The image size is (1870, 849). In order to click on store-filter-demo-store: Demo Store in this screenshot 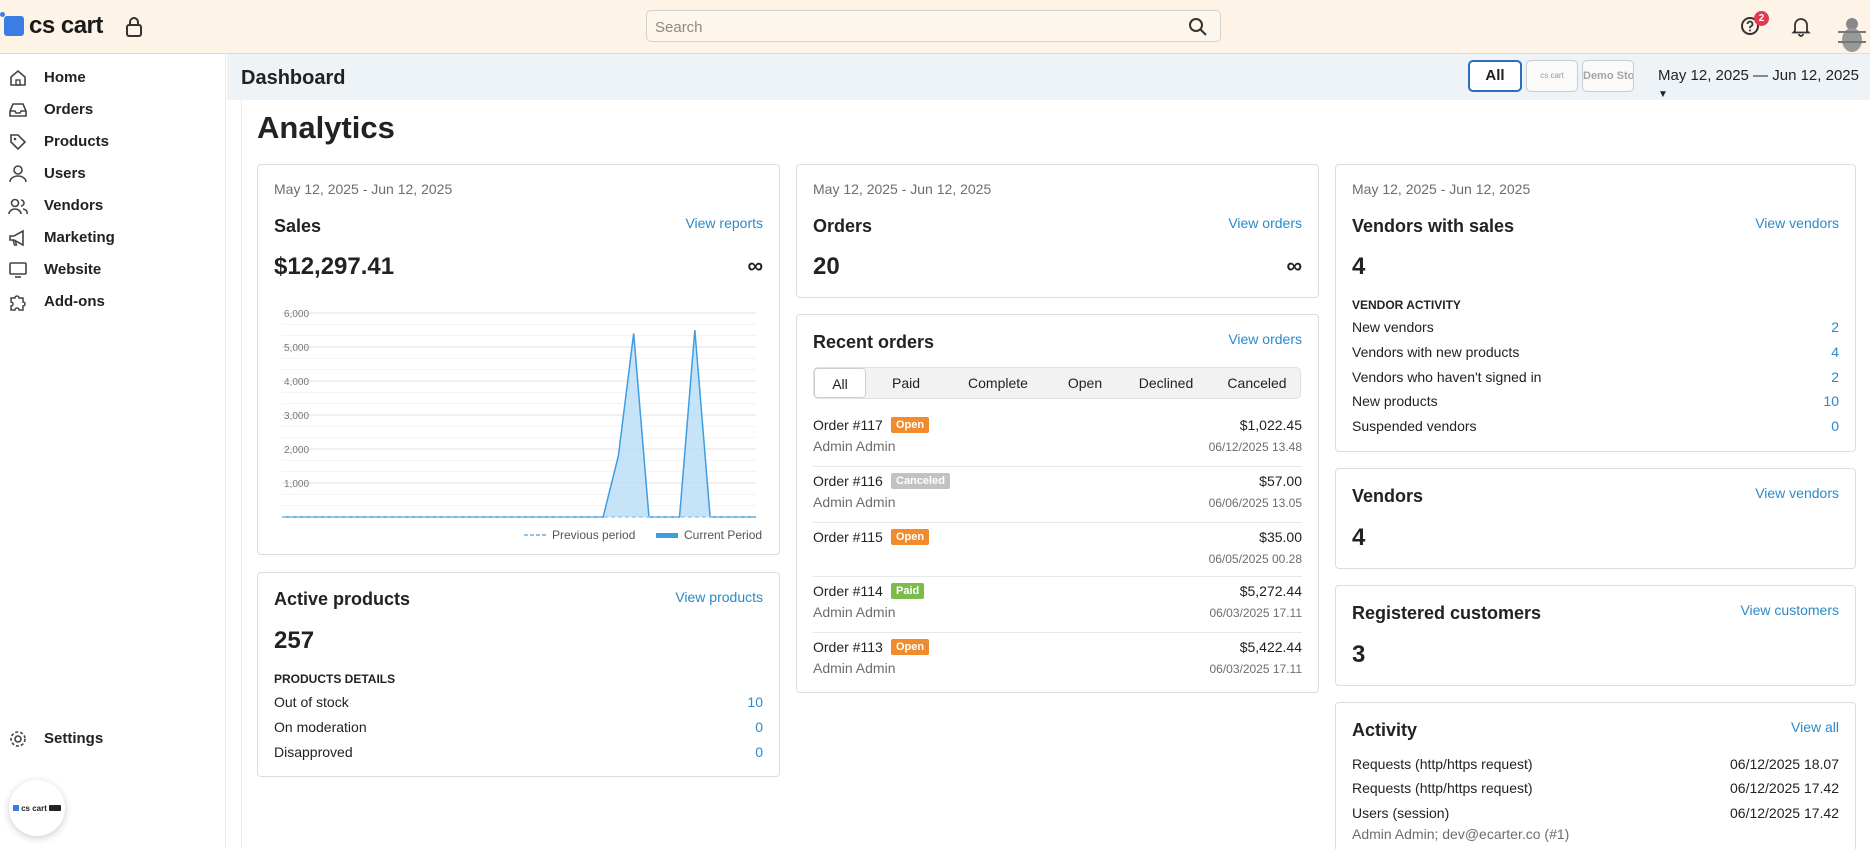, I will do `click(1608, 76)`.